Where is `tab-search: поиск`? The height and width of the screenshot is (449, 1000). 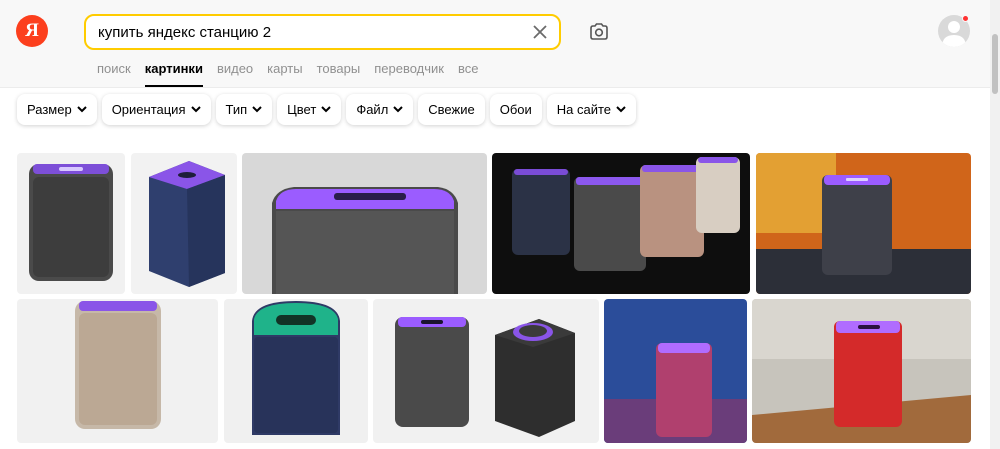
tab-search: поиск is located at coordinates (114, 74).